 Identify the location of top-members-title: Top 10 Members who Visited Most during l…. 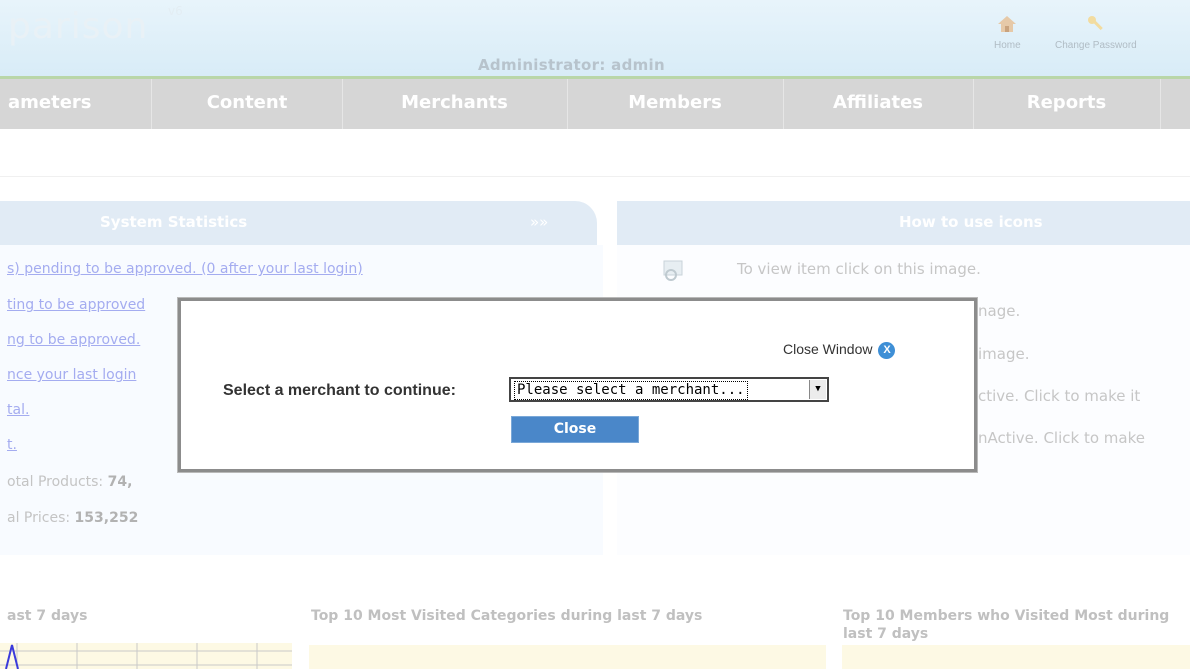
(1006, 625).